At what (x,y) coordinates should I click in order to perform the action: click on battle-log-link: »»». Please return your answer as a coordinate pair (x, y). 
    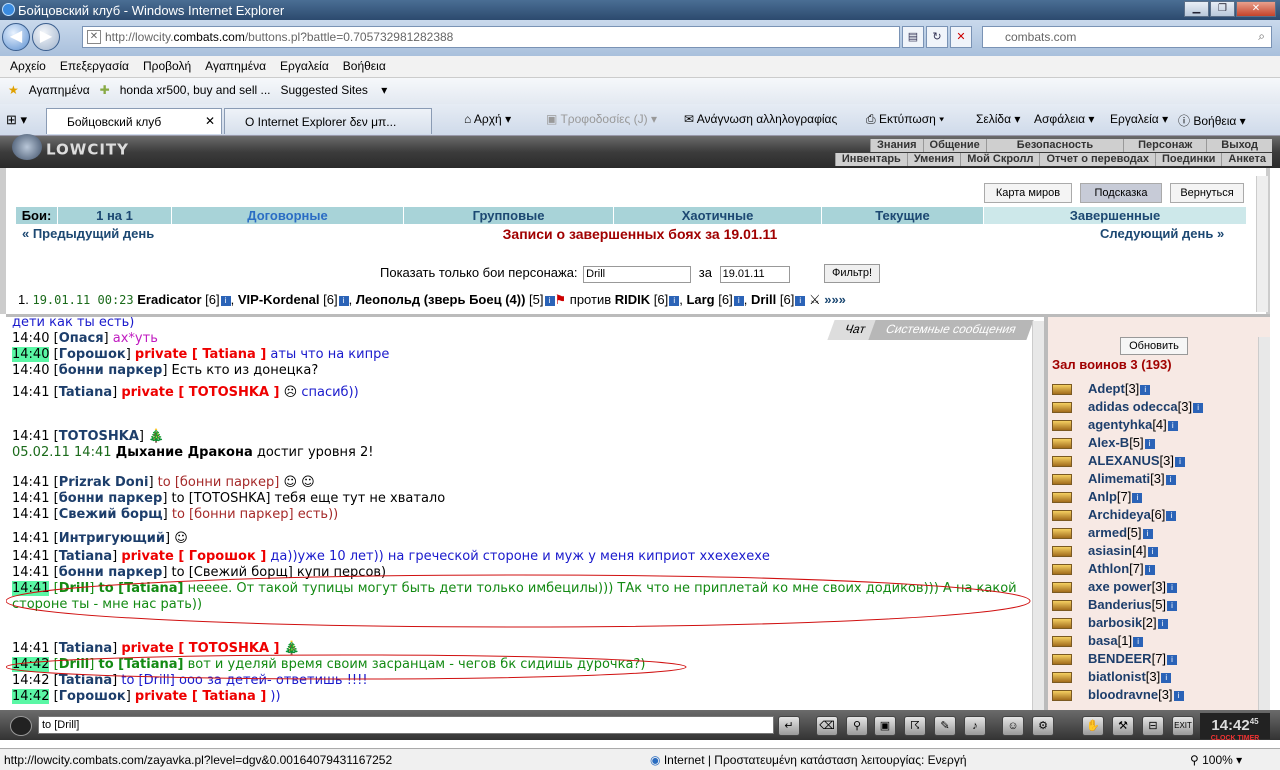
    Looking at the image, I should click on (835, 299).